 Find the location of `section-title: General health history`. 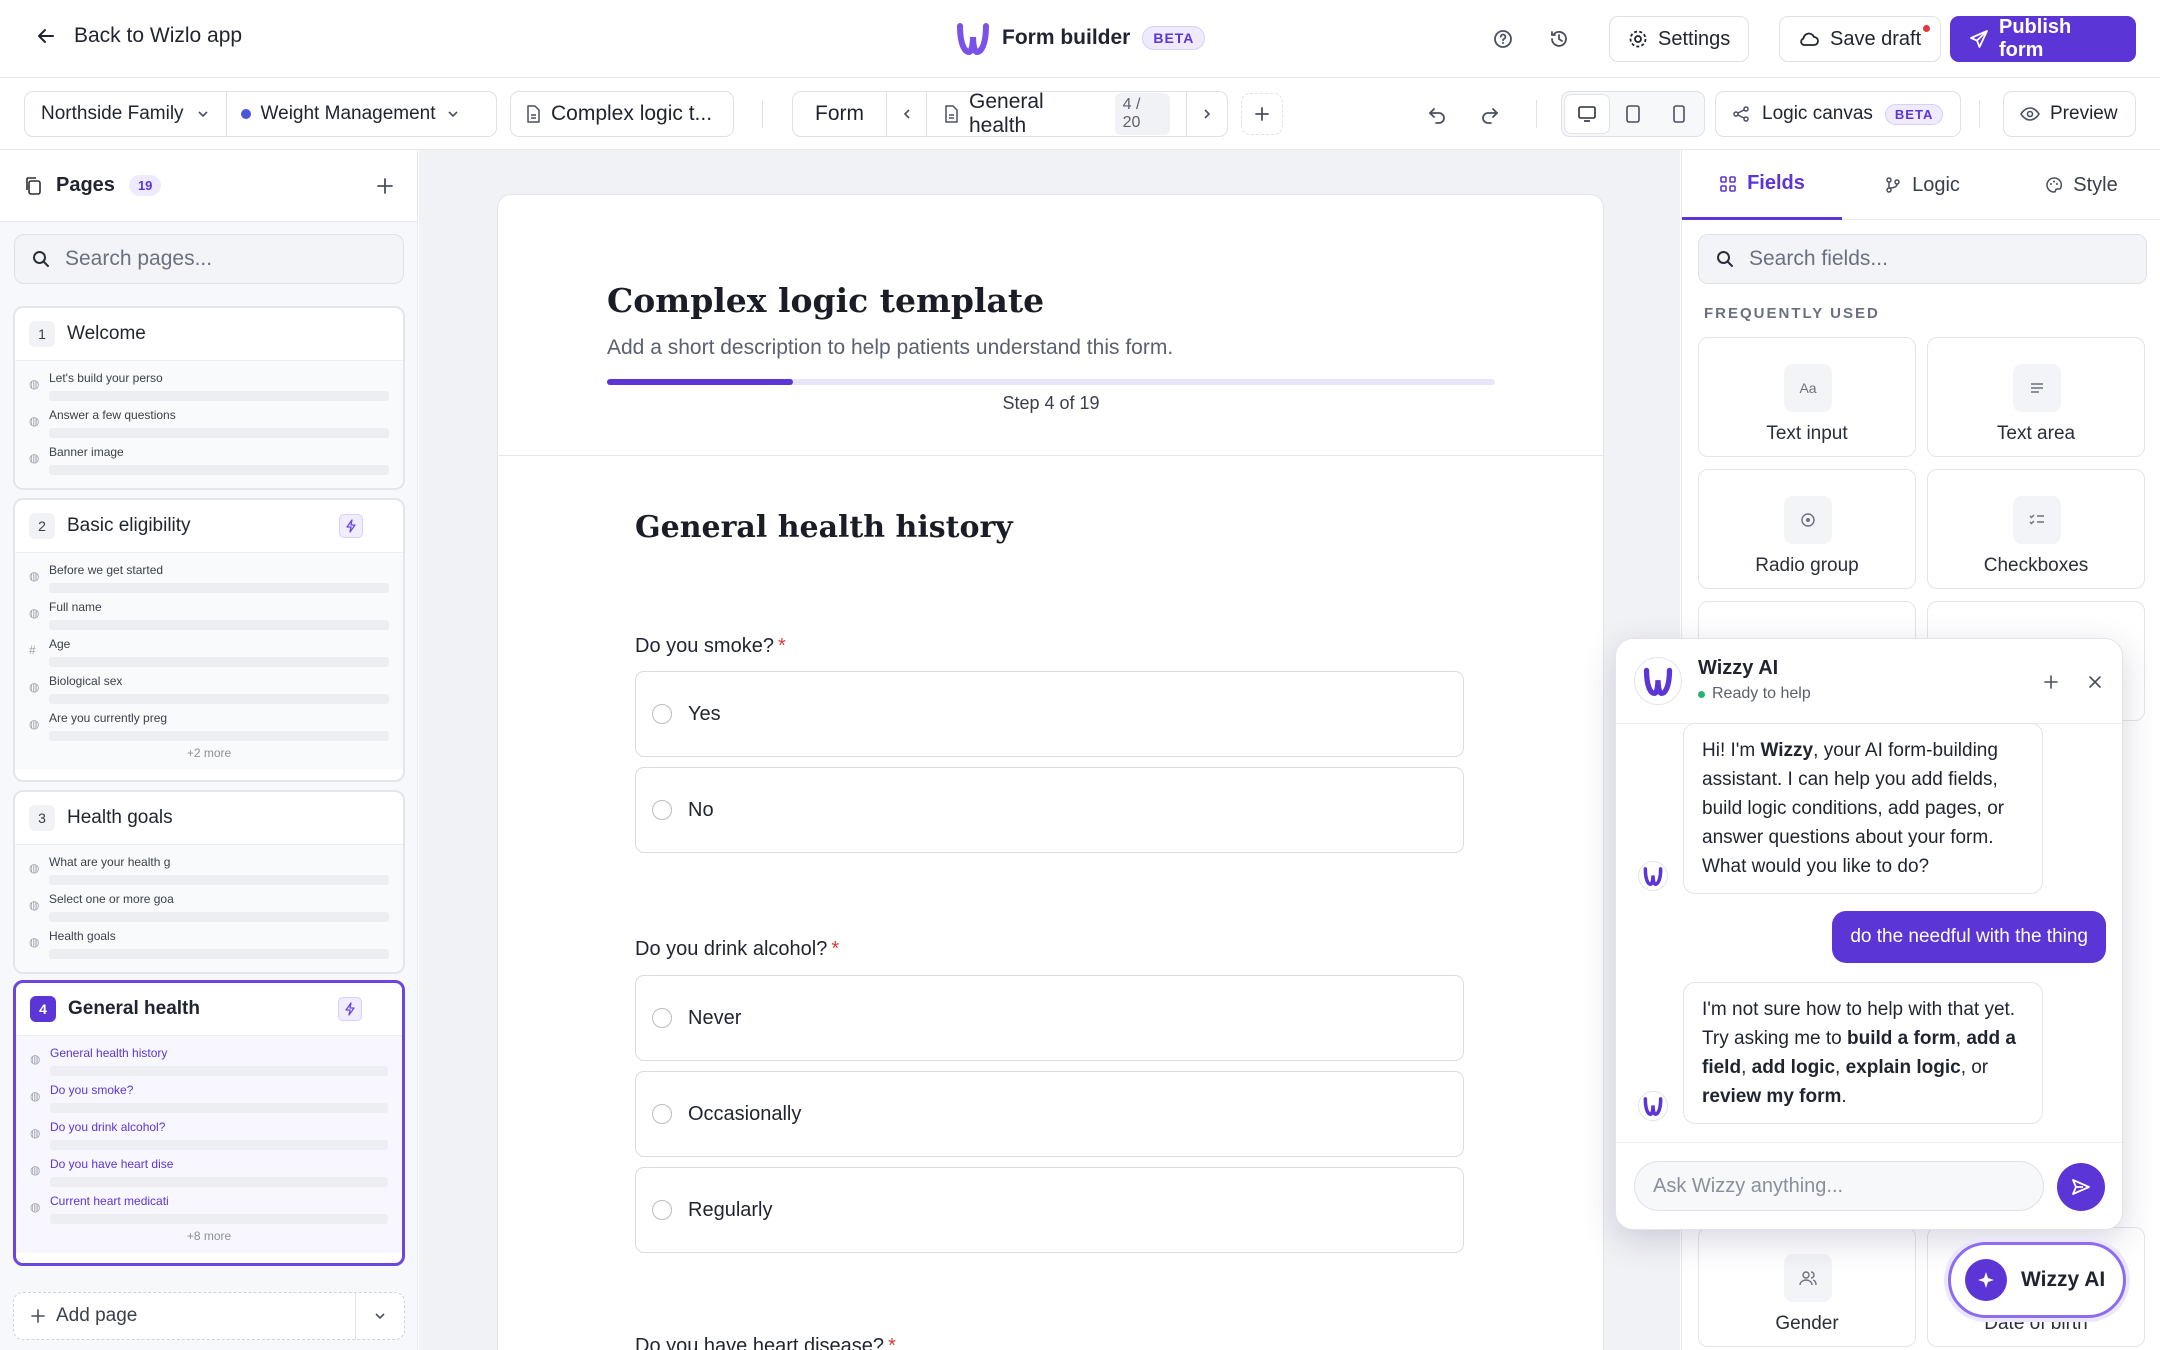

section-title: General health history is located at coordinates (824, 527).